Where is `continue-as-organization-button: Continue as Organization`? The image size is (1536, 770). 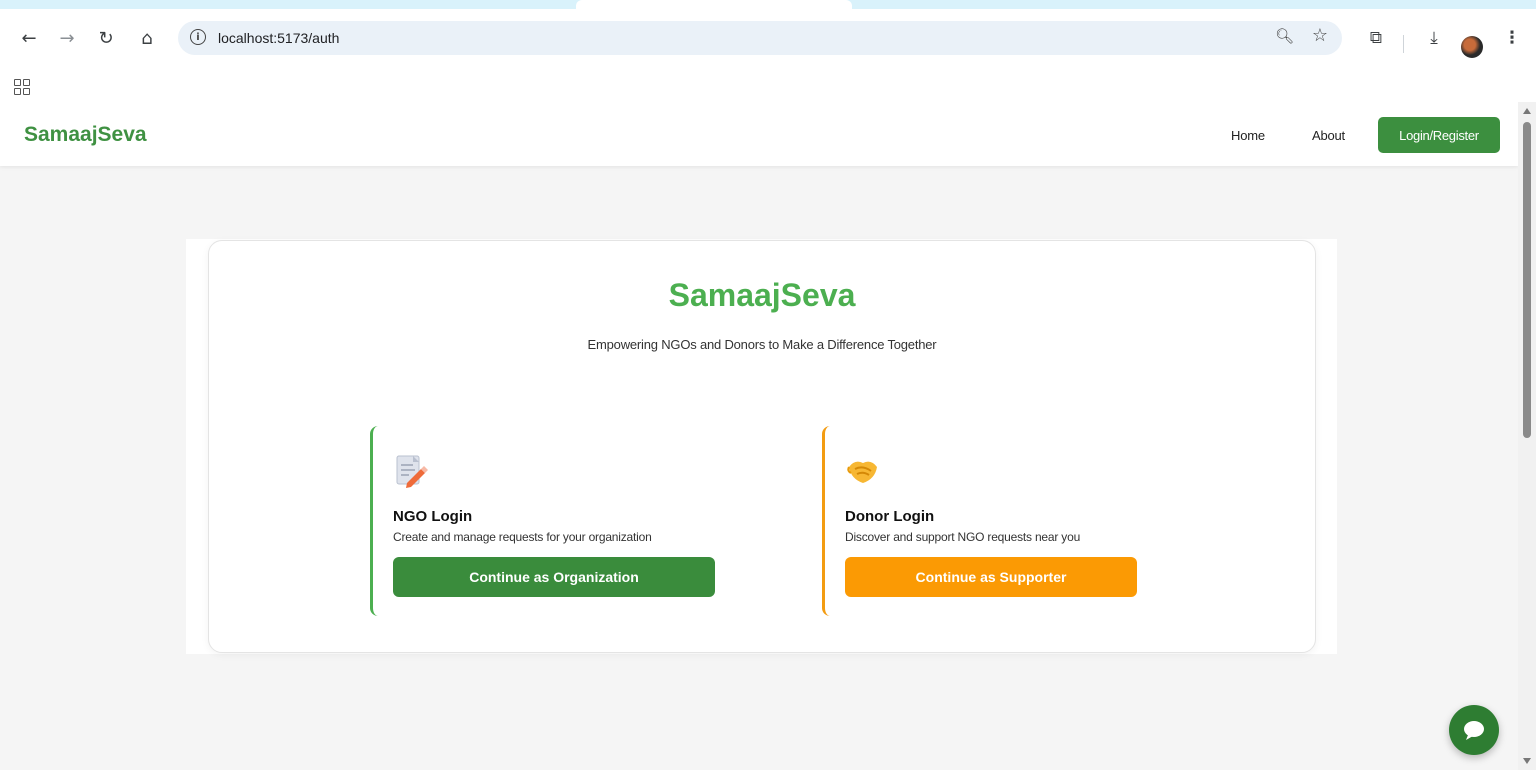
continue-as-organization-button: Continue as Organization is located at coordinates (554, 577).